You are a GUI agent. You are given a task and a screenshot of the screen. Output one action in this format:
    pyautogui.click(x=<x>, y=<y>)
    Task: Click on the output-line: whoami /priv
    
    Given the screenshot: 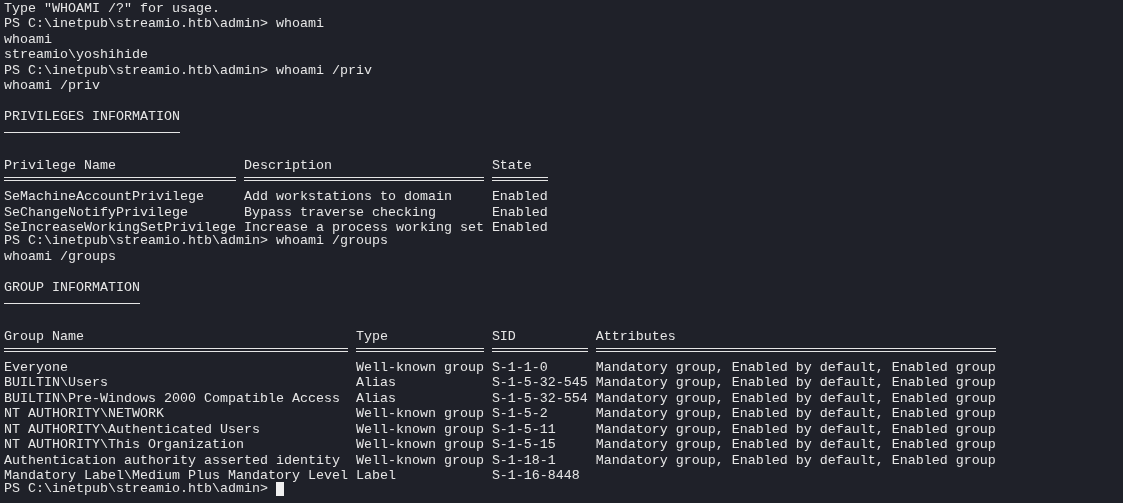 What is the action you would take?
    pyautogui.click(x=52, y=86)
    